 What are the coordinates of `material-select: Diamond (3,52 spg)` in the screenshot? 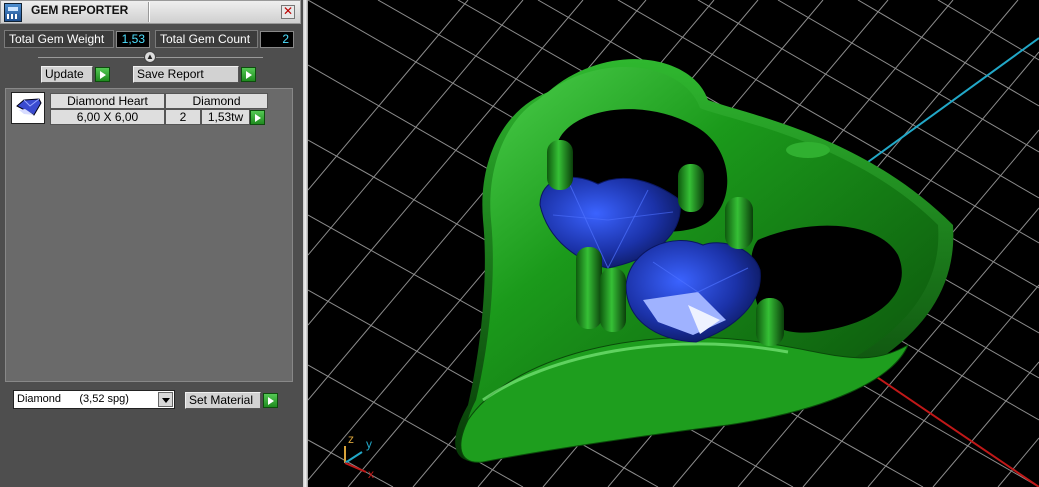 It's located at (94, 399).